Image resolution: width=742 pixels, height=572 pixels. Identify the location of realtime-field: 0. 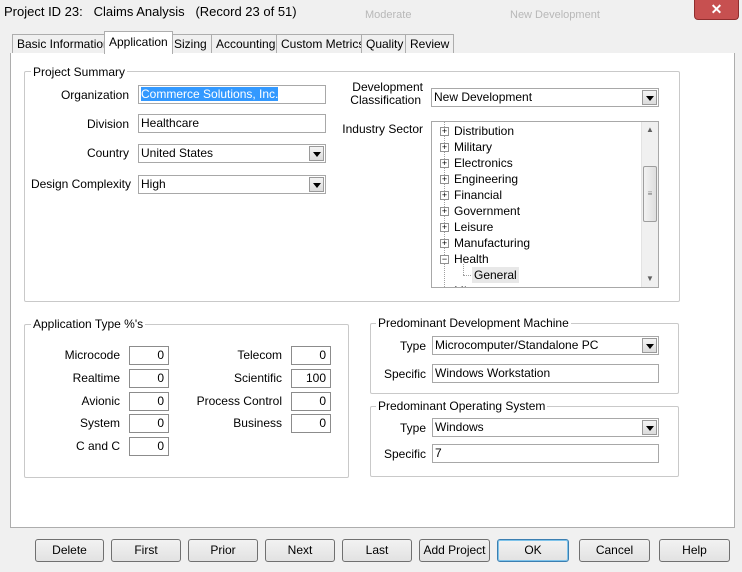
(149, 378).